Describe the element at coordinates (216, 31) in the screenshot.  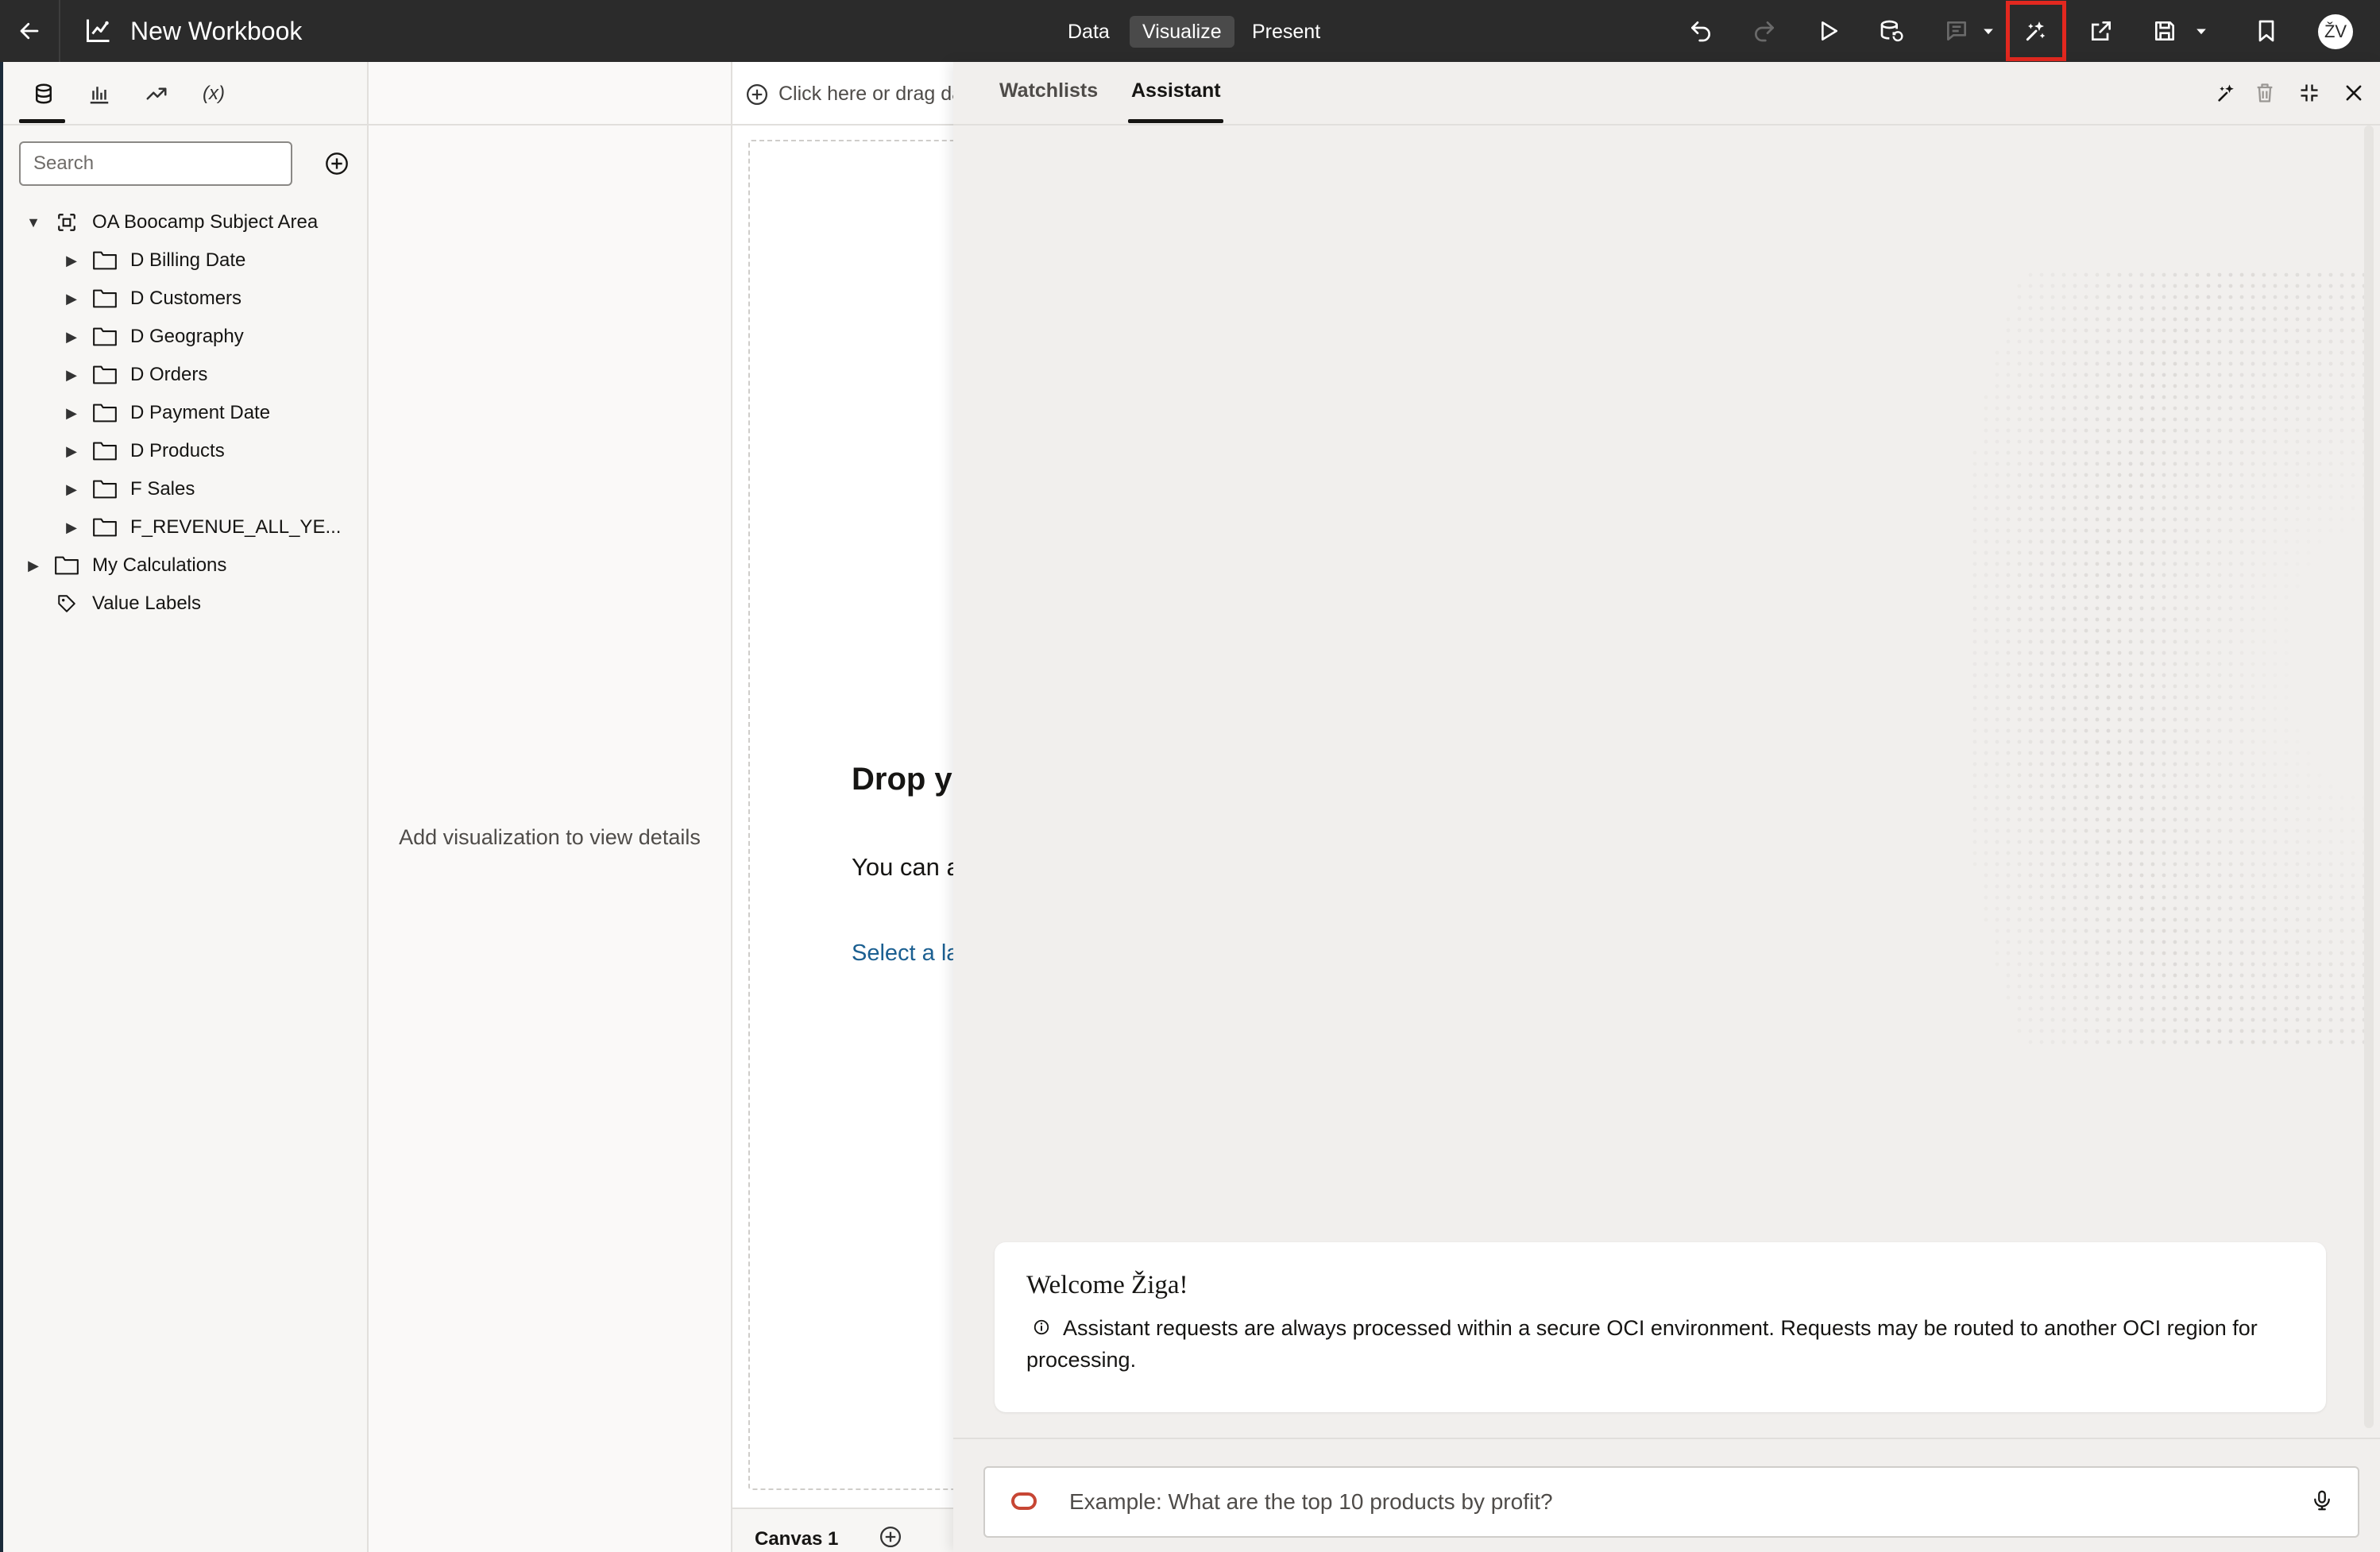
I see `workbook-title: New Workbook` at that location.